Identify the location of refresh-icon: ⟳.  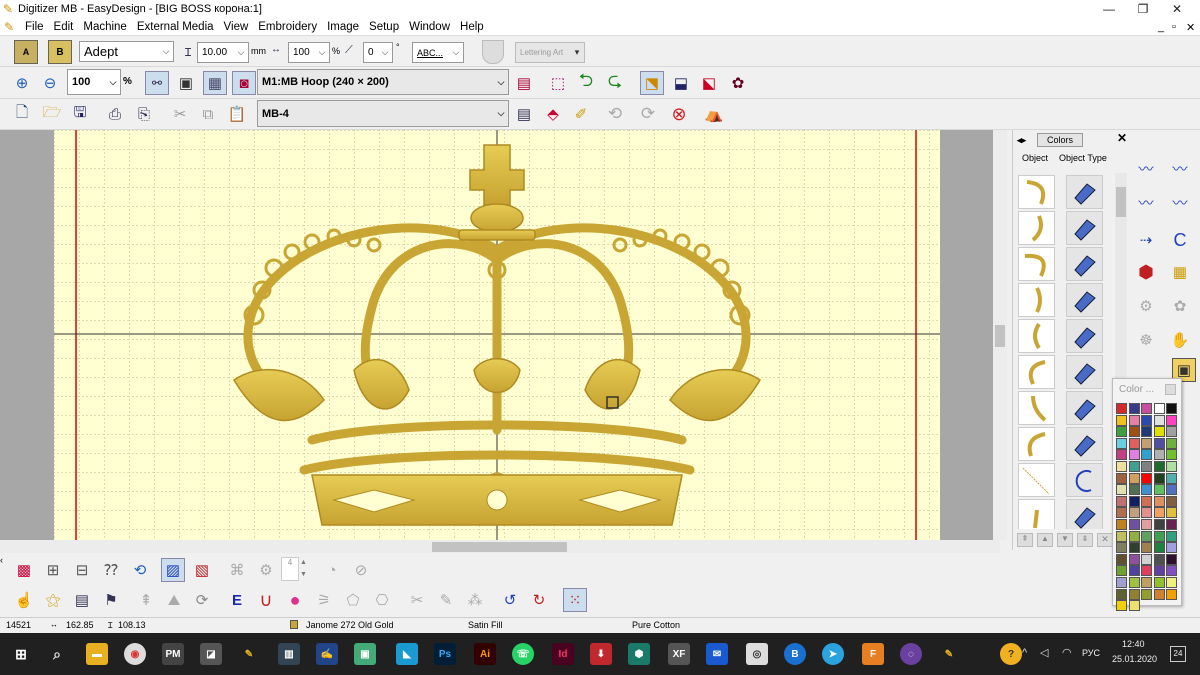
(202, 600).